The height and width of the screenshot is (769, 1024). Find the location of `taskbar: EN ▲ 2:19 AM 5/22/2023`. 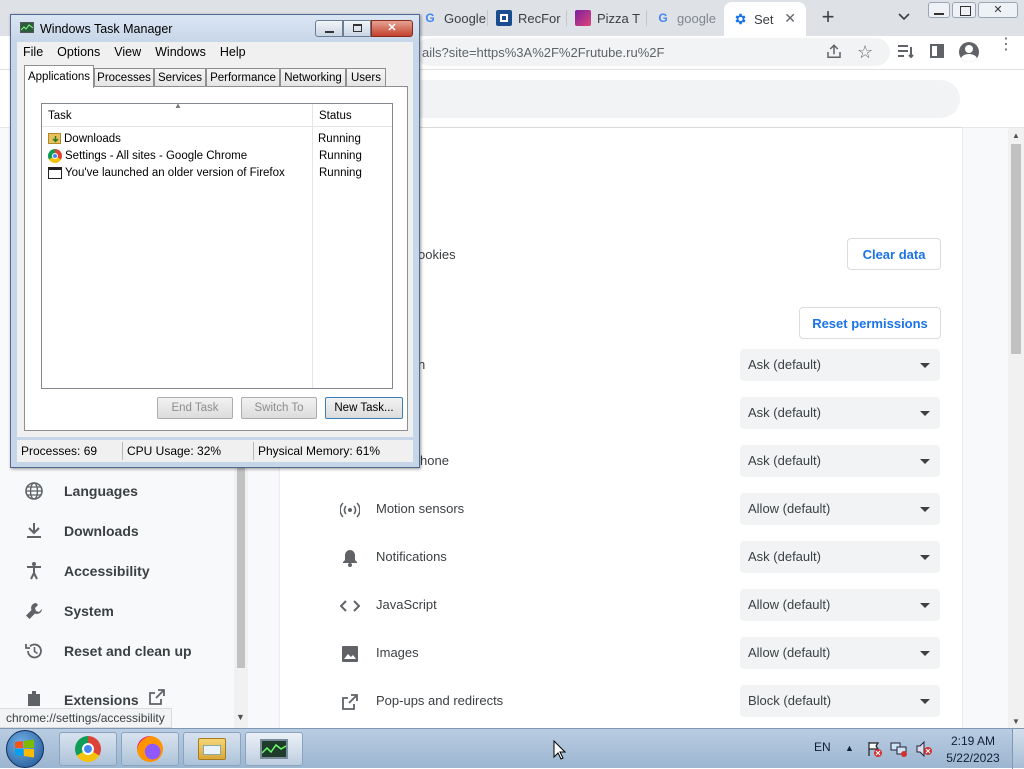

taskbar: EN ▲ 2:19 AM 5/22/2023 is located at coordinates (512, 748).